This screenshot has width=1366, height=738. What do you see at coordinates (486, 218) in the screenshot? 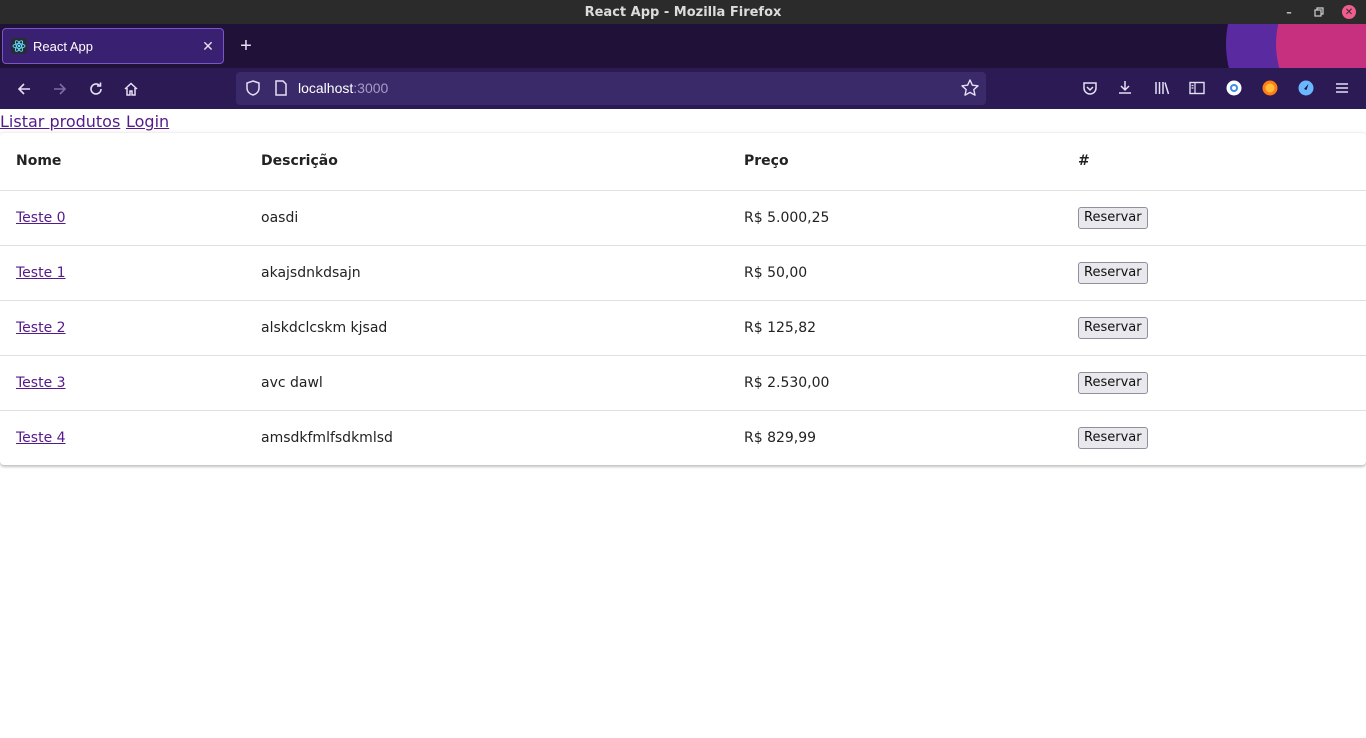
I see `cell-descricao: oasdi` at bounding box center [486, 218].